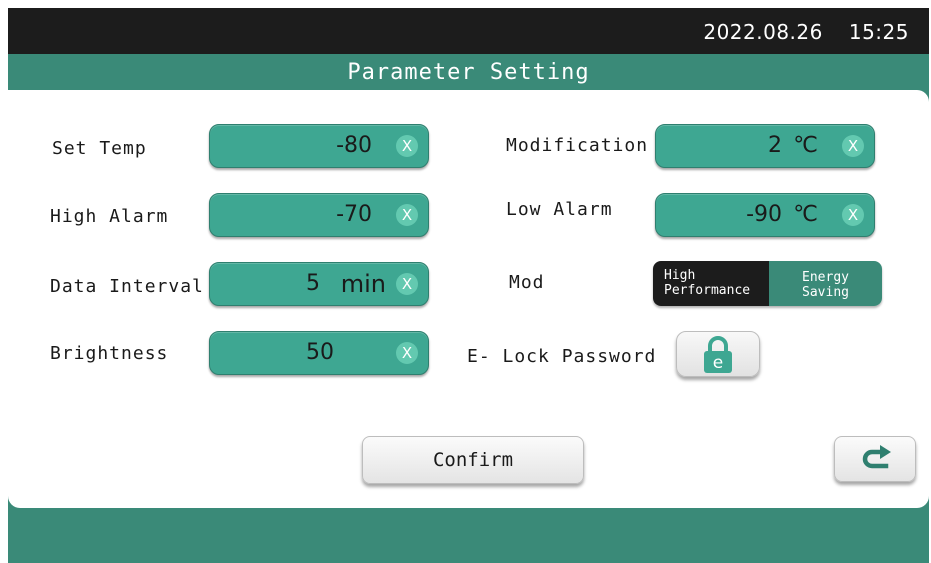  Describe the element at coordinates (559, 209) in the screenshot. I see `low-alarm-label: Low Alarm` at that location.